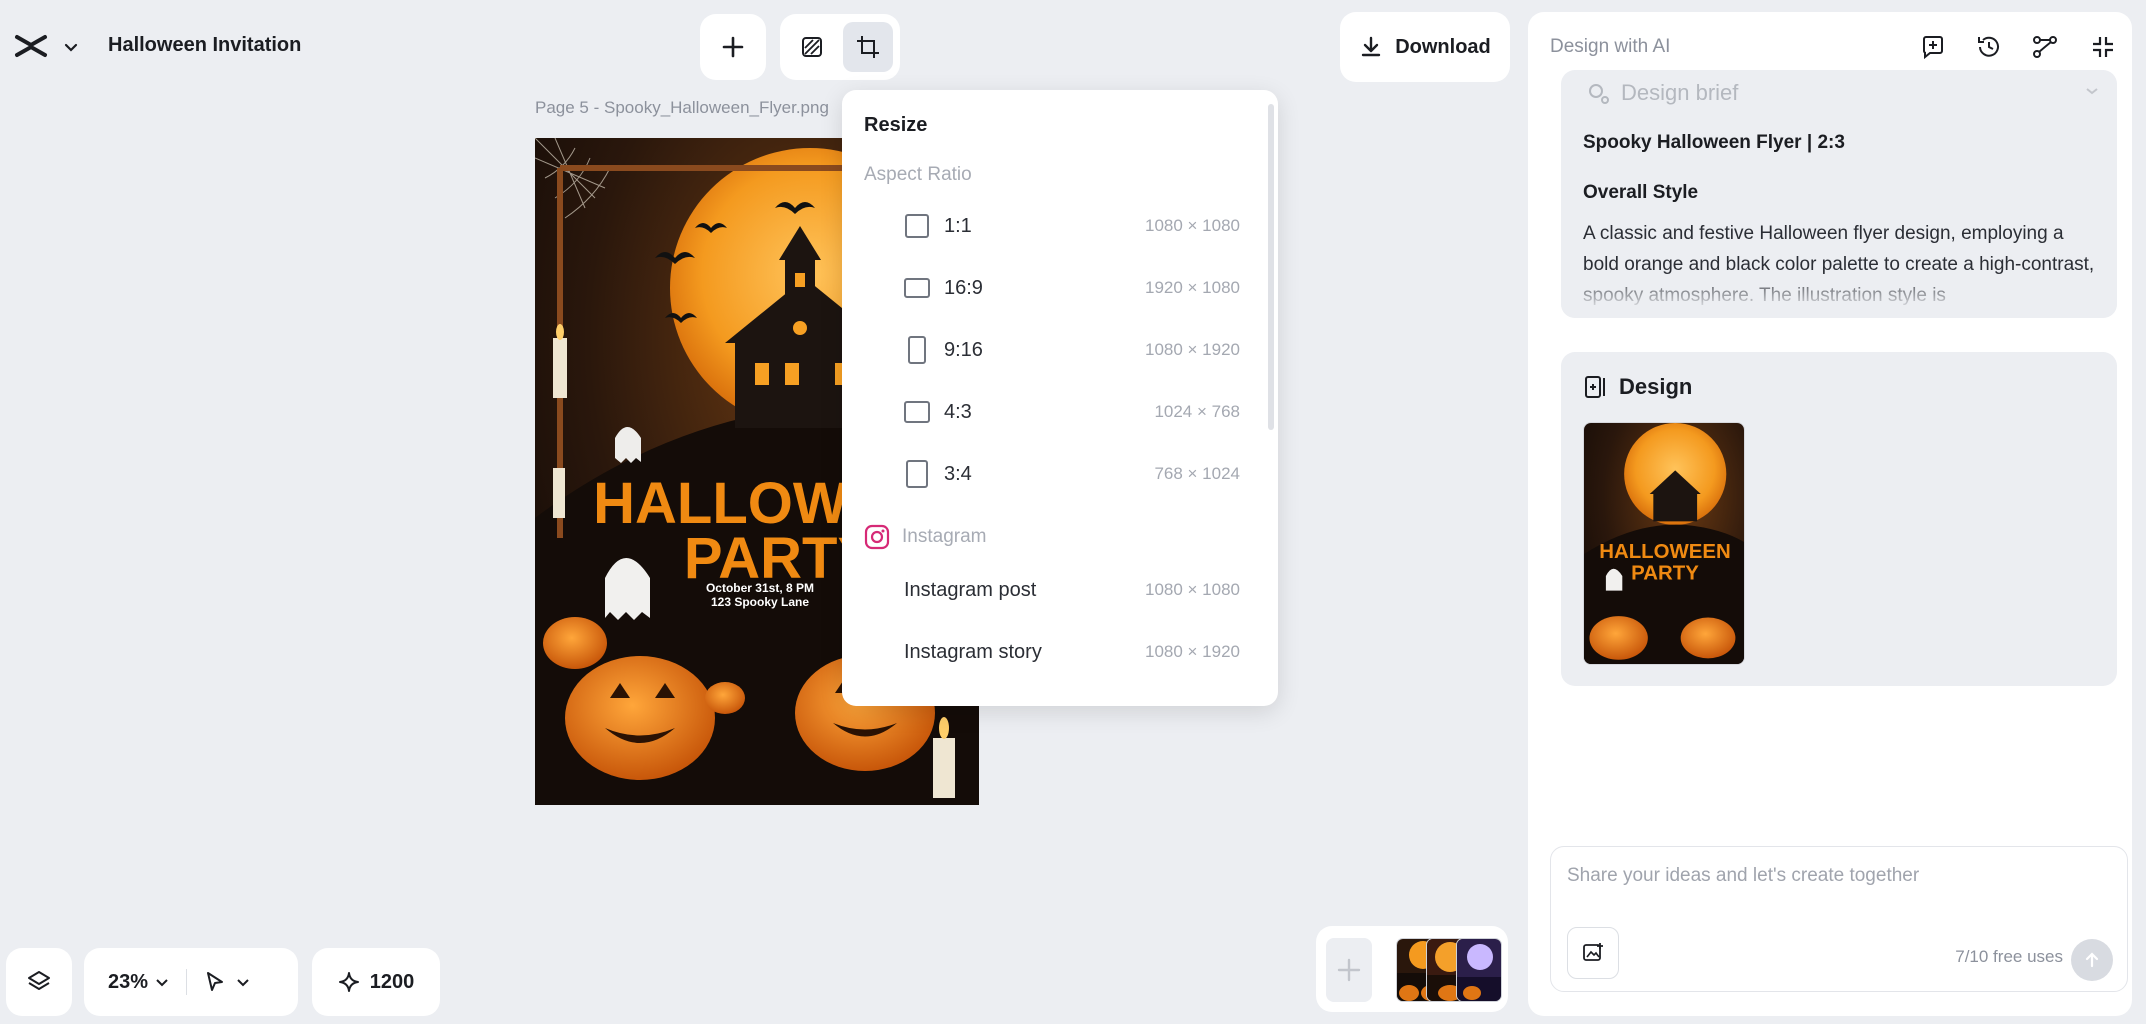  What do you see at coordinates (970, 589) in the screenshot?
I see `ratio-label: Instagram post` at bounding box center [970, 589].